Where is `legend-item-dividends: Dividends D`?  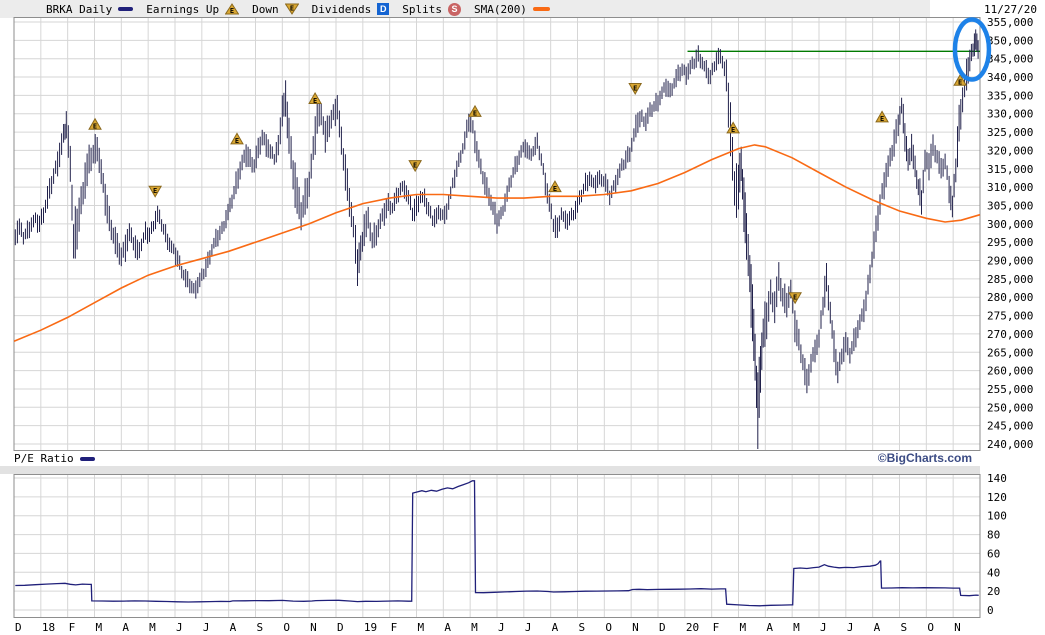
legend-item-dividends: Dividends D is located at coordinates (351, 9).